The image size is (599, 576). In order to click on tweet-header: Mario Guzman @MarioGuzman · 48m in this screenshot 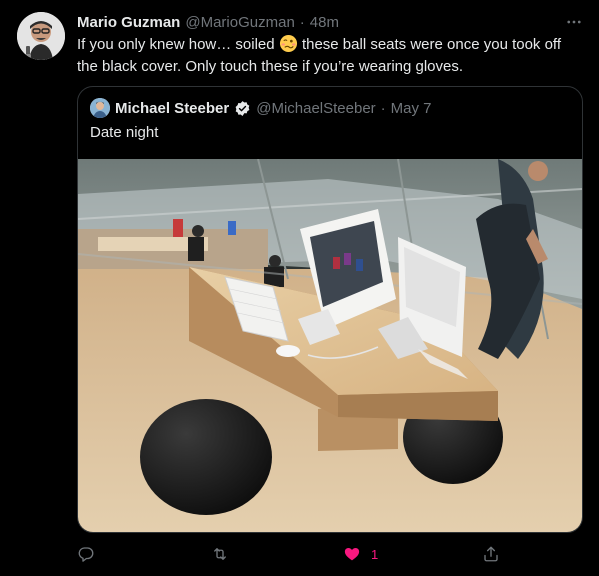, I will do `click(208, 22)`.